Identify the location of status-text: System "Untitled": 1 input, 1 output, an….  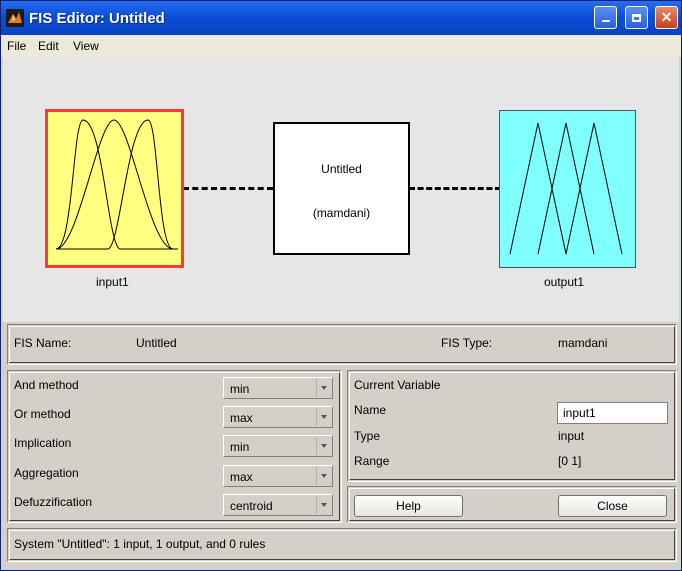
(140, 544).